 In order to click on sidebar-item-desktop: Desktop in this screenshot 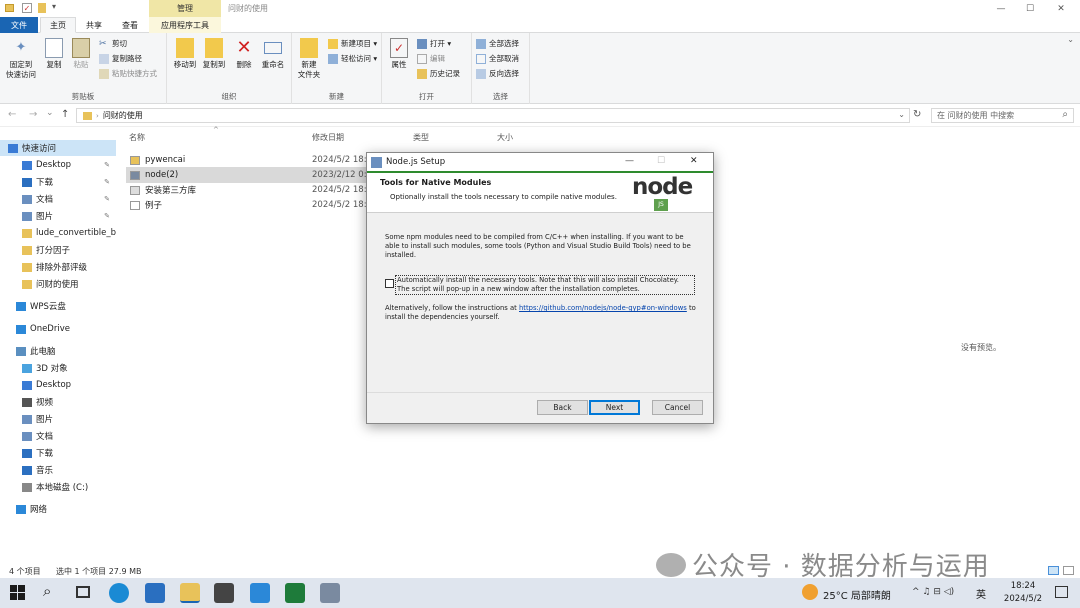, I will do `click(58, 385)`.